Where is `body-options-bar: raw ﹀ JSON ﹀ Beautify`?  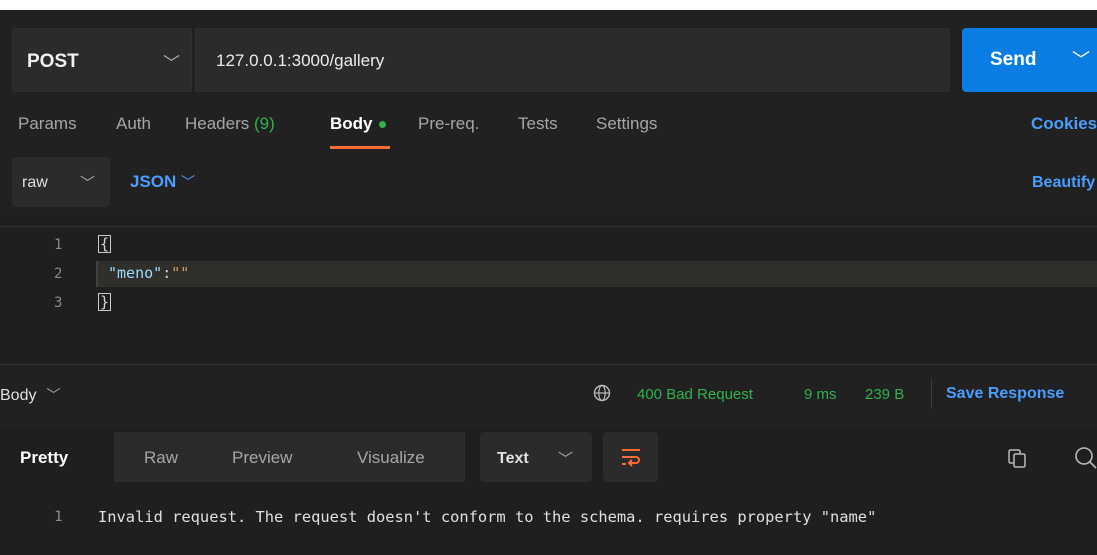
body-options-bar: raw ﹀ JSON ﹀ Beautify is located at coordinates (548, 183).